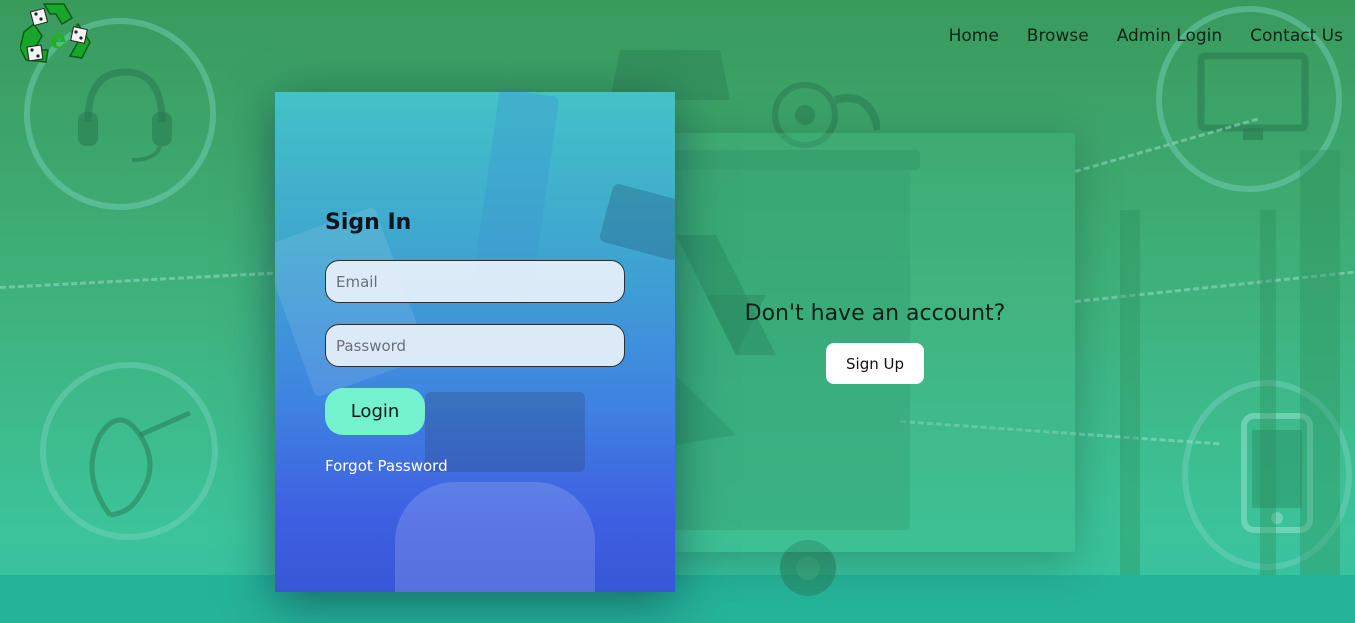  I want to click on photo-person-shape, so click(495, 537).